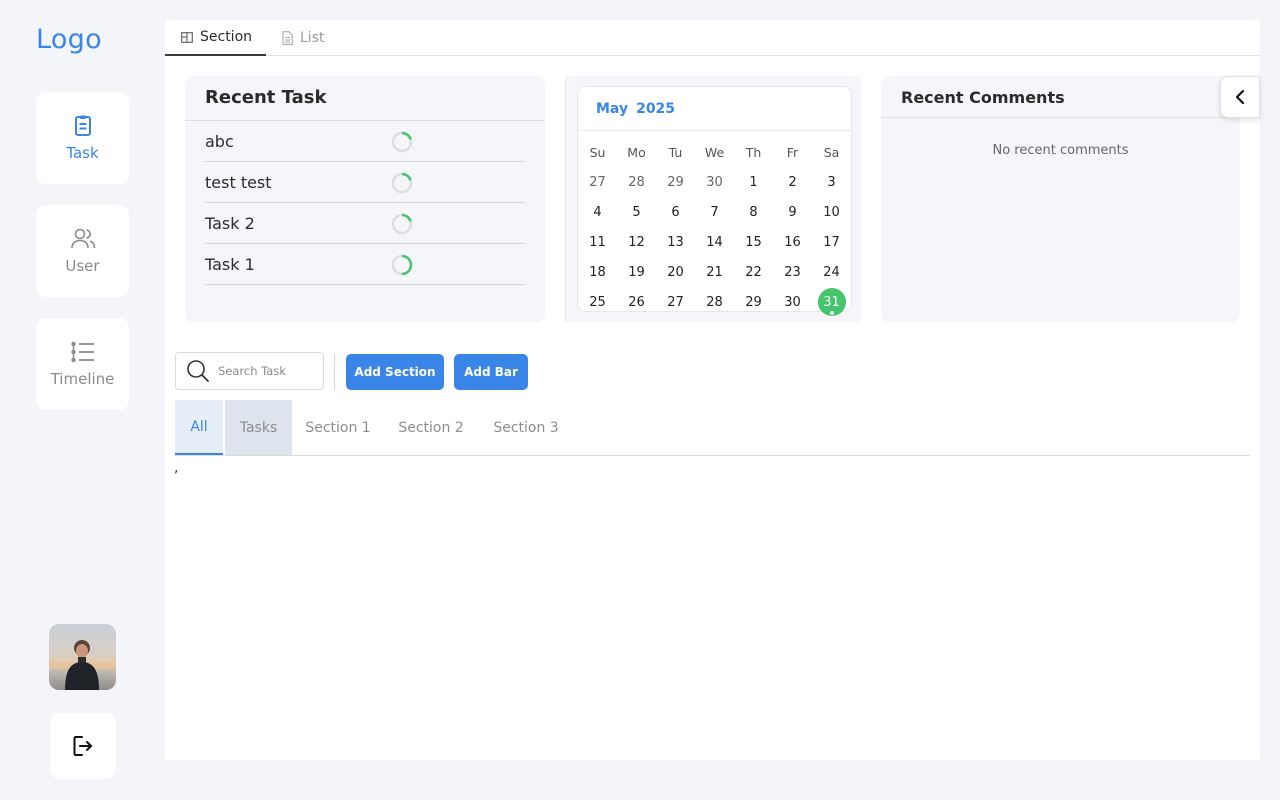  What do you see at coordinates (268, 371) in the screenshot?
I see `search-input` at bounding box center [268, 371].